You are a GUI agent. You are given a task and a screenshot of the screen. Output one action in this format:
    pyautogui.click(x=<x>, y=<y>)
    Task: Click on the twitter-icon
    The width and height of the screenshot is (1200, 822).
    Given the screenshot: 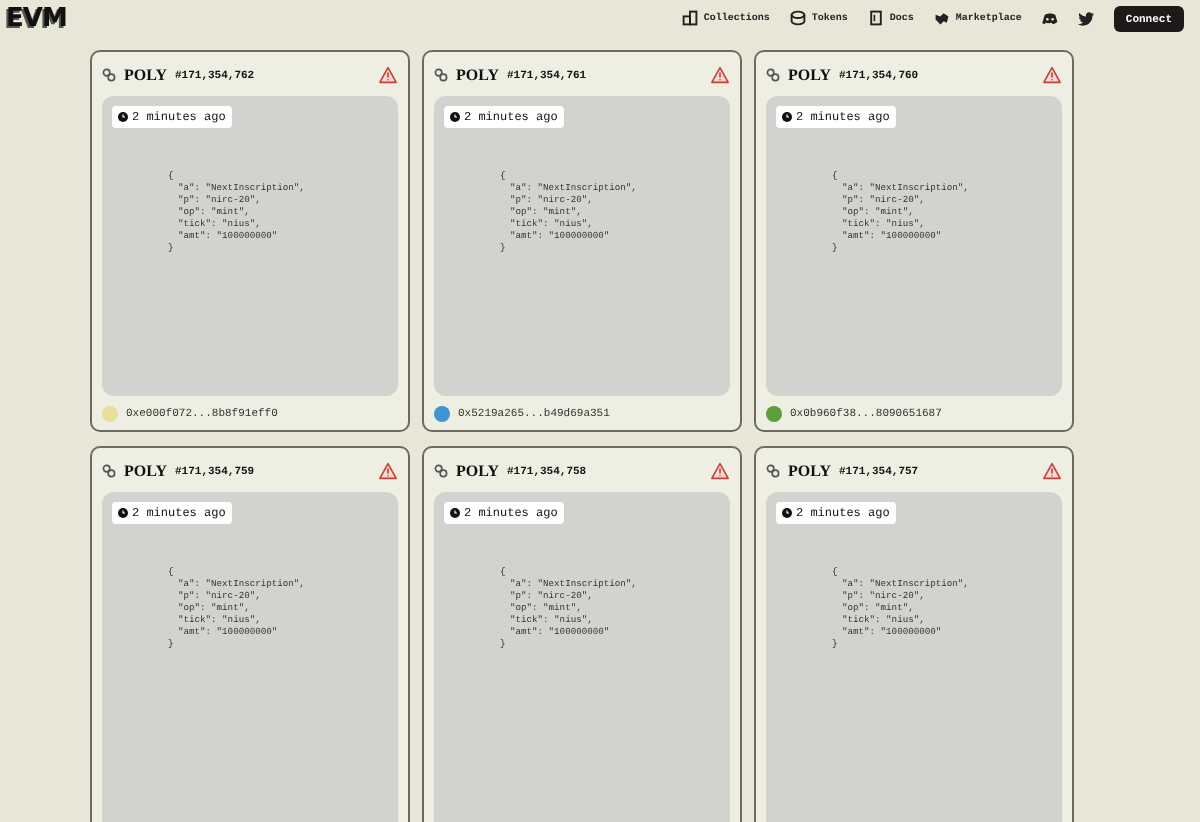 What is the action you would take?
    pyautogui.click(x=1085, y=18)
    